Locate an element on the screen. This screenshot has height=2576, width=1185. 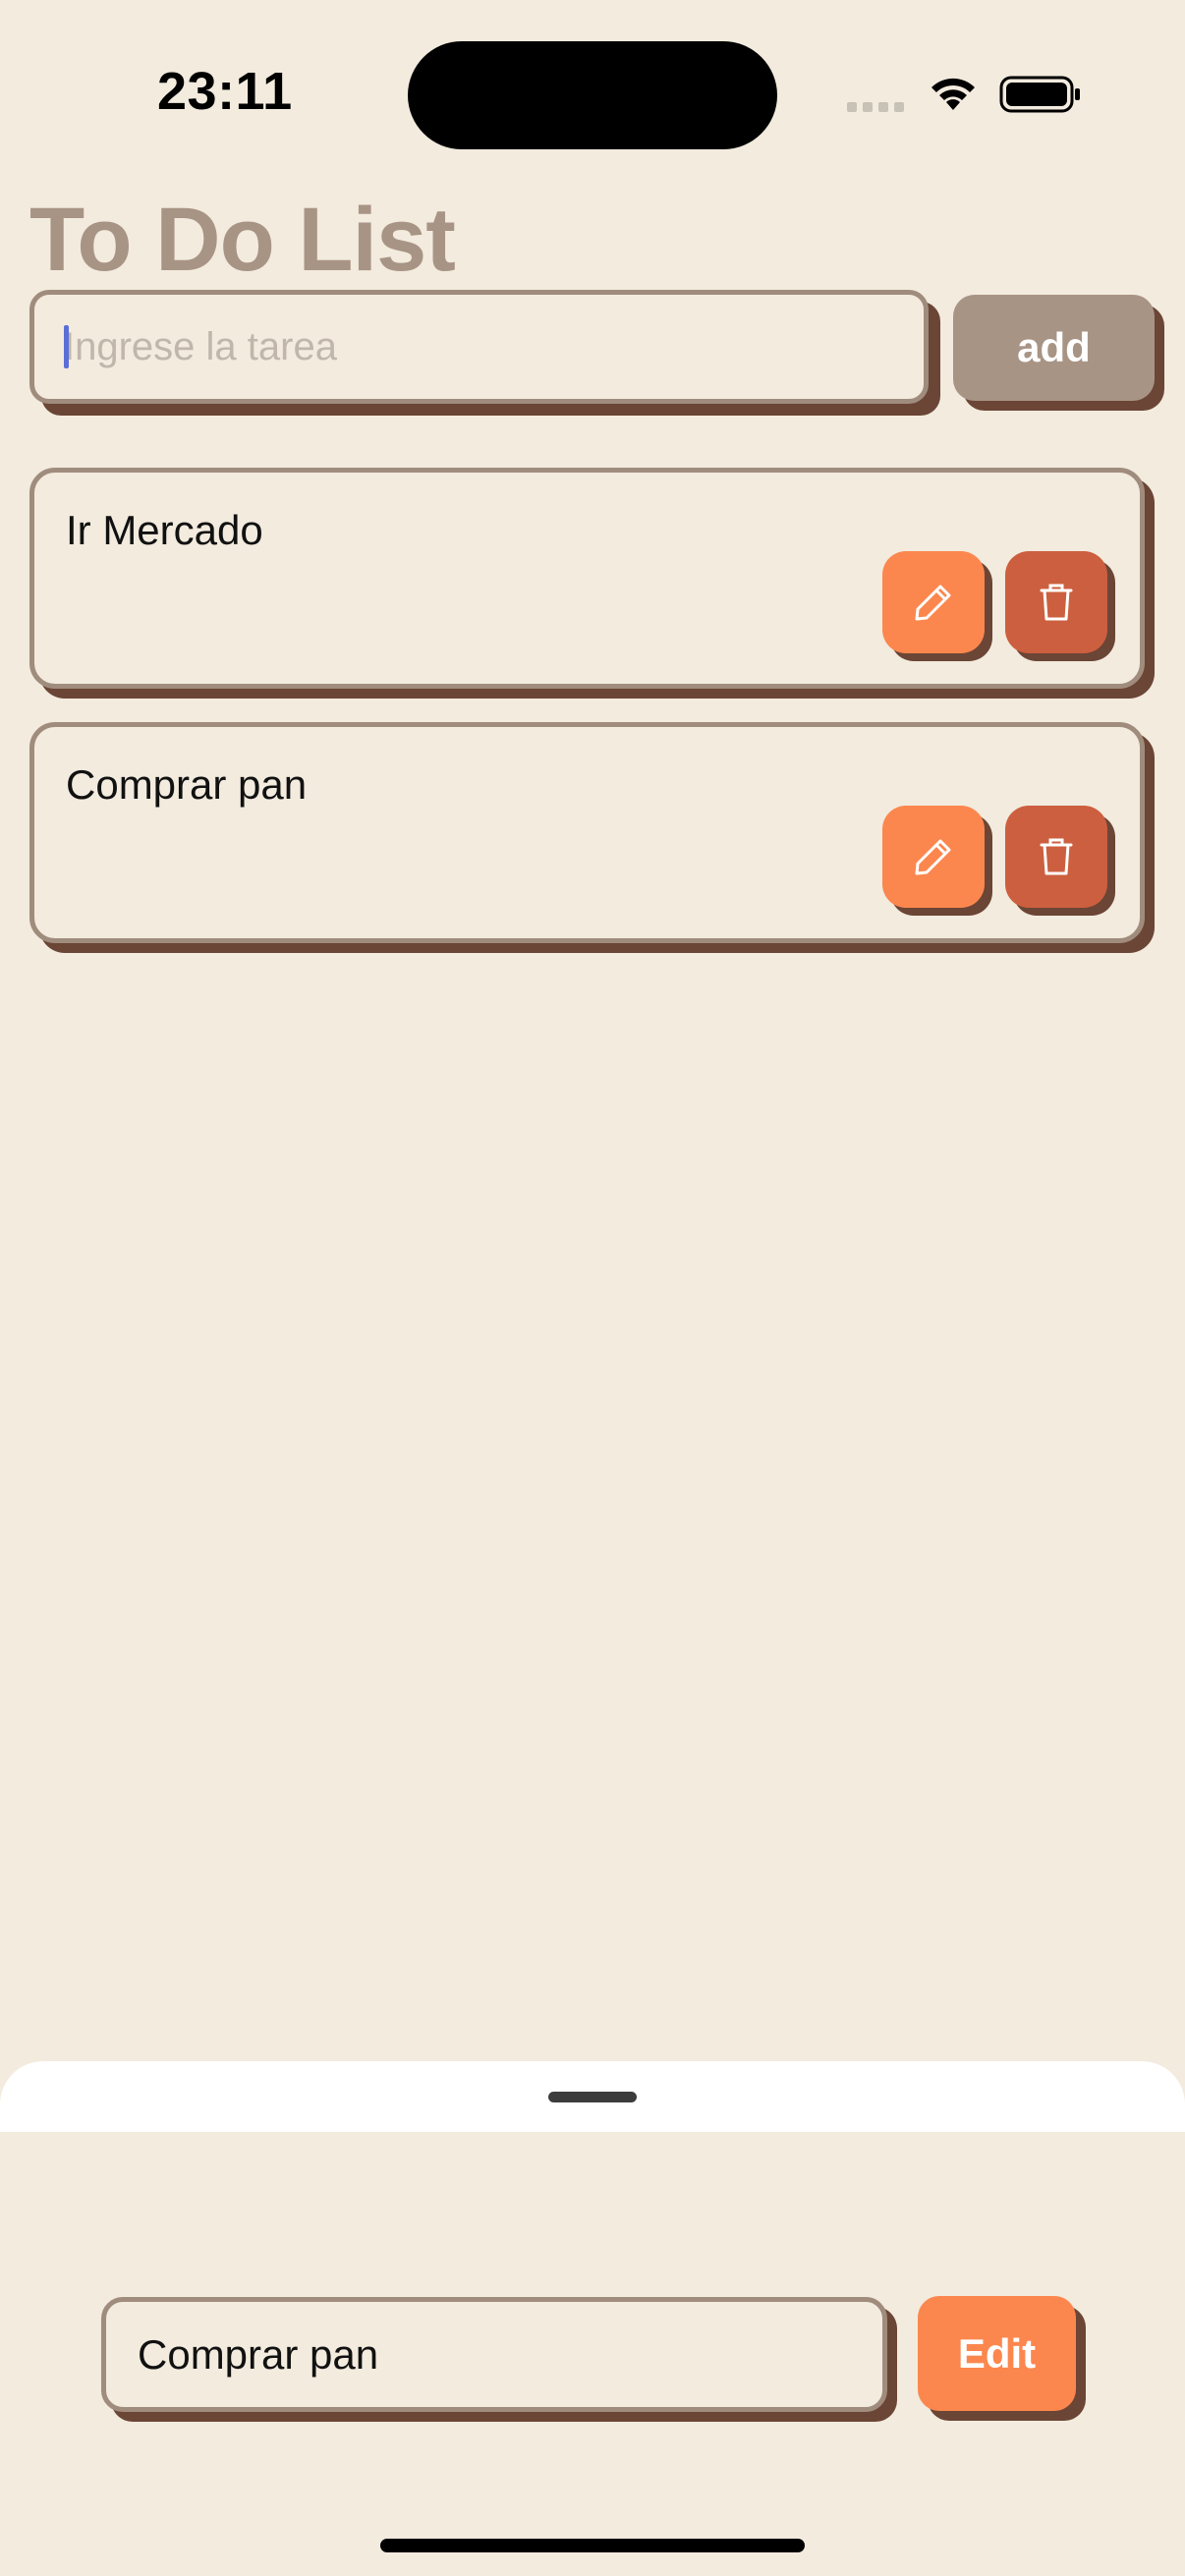
status-icons is located at coordinates (965, 93).